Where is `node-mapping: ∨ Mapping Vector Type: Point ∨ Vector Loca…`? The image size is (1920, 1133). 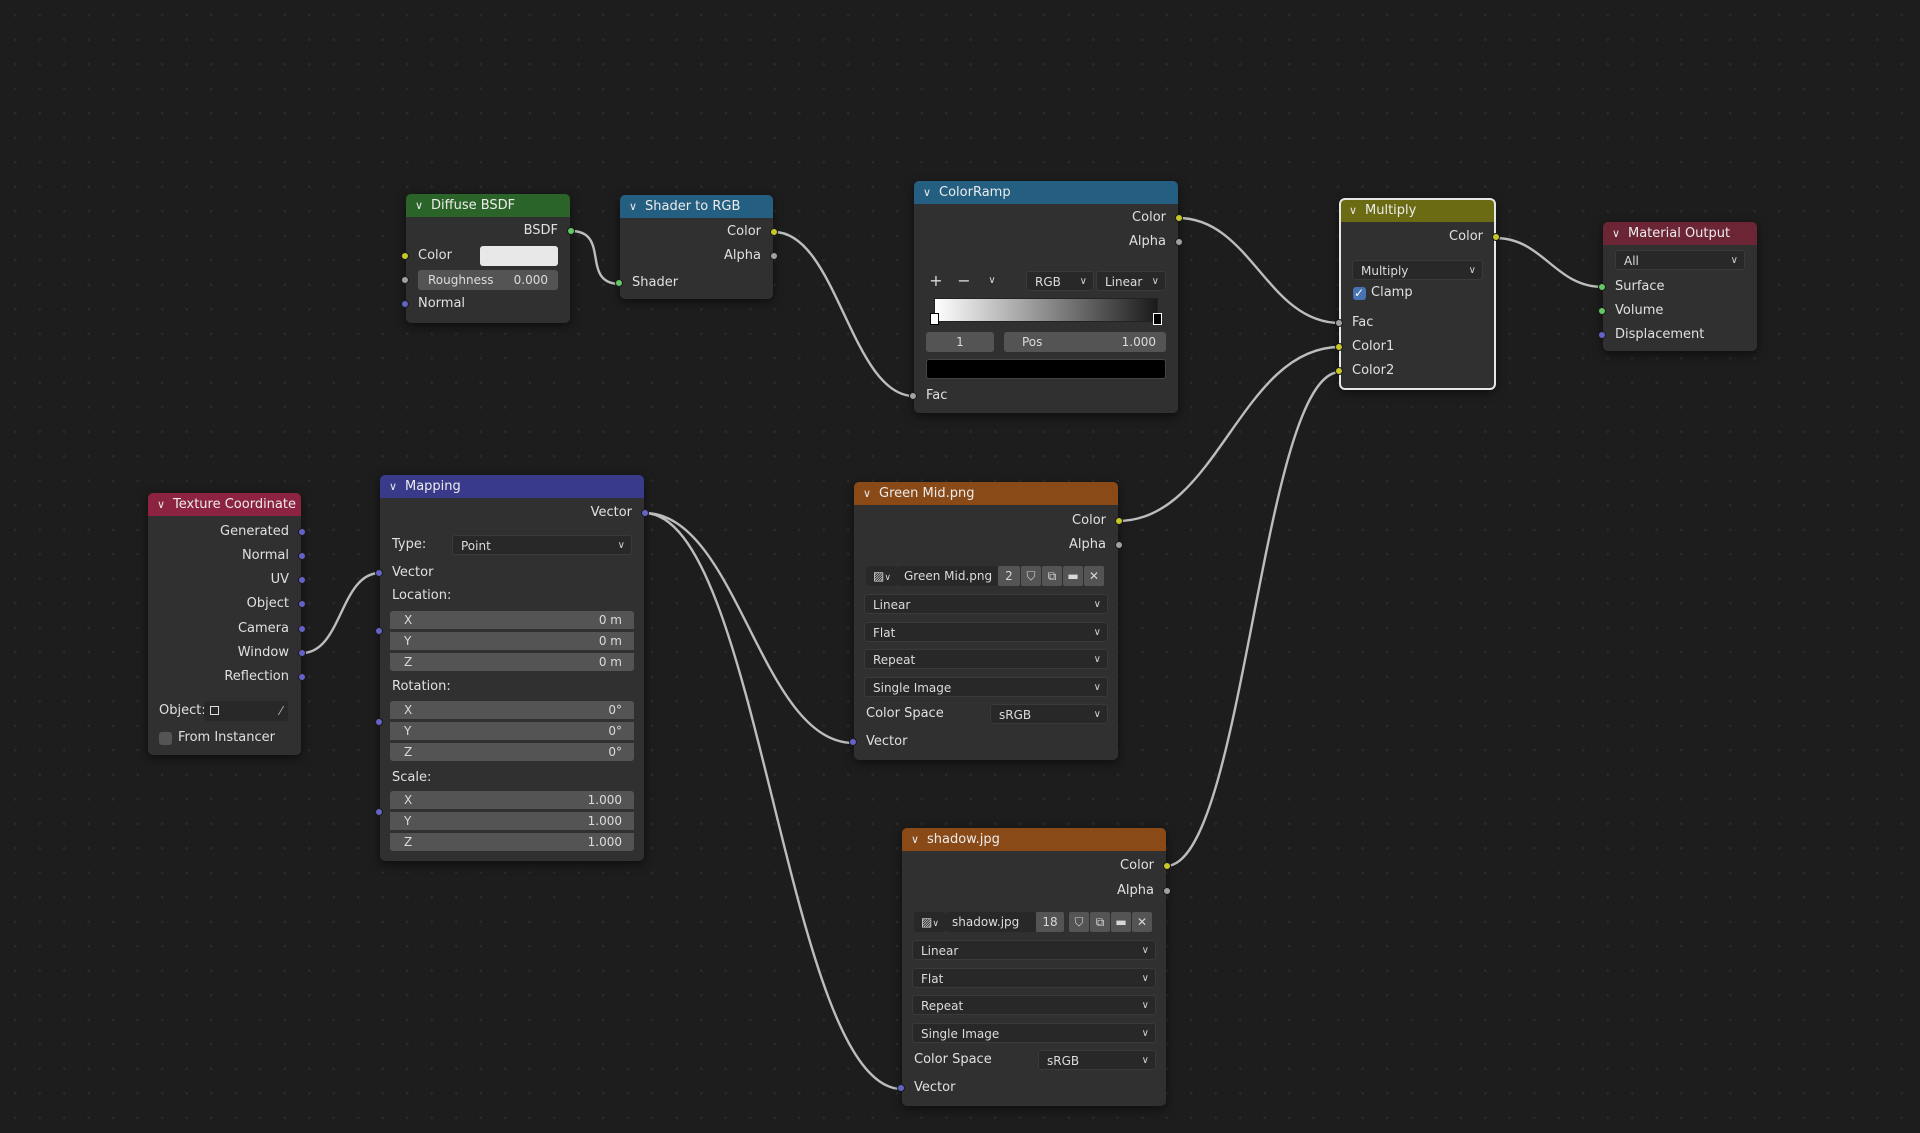
node-mapping: ∨ Mapping Vector Type: Point ∨ Vector Loca… is located at coordinates (512, 668).